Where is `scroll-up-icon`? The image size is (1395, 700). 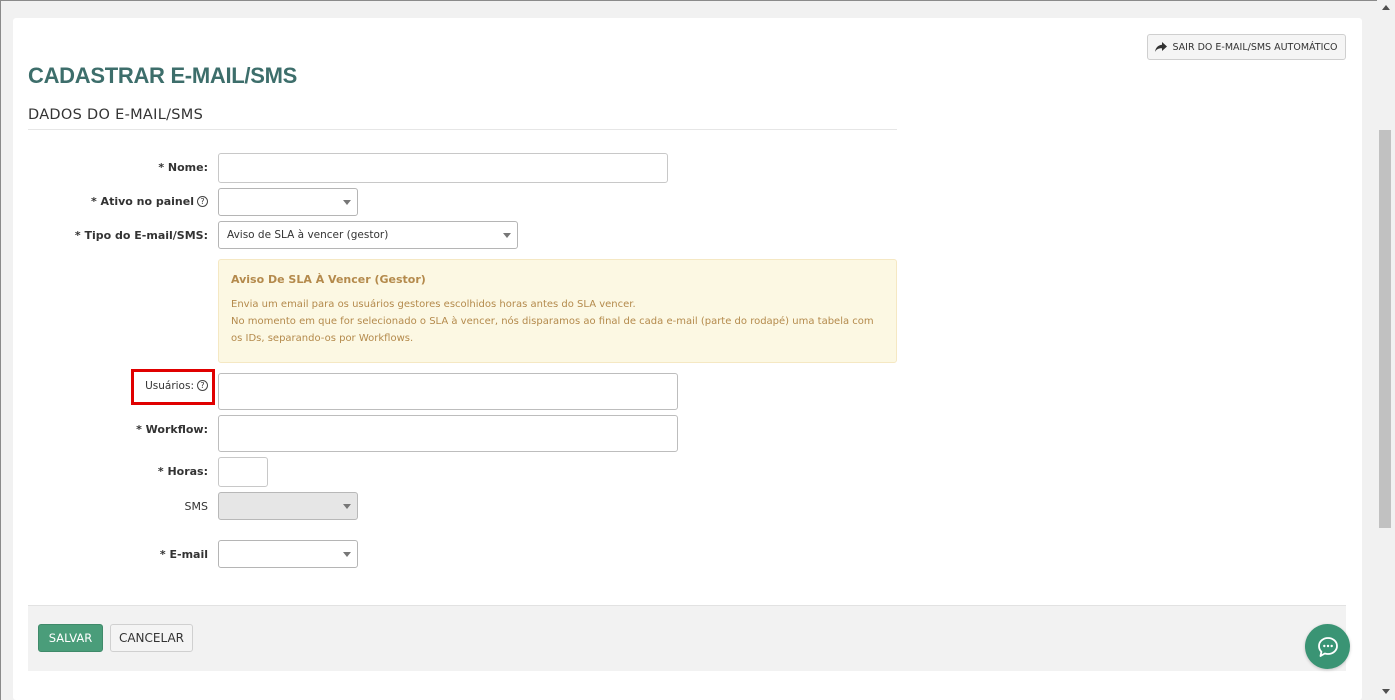
scroll-up-icon is located at coordinates (1386, 7).